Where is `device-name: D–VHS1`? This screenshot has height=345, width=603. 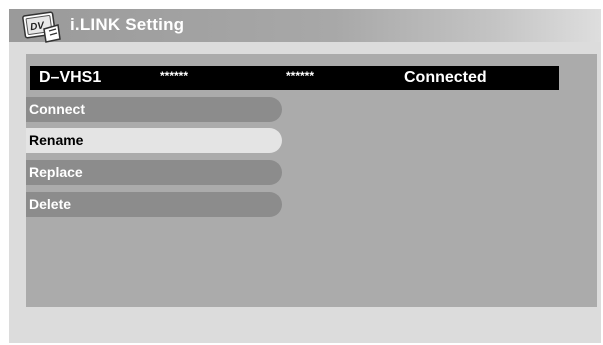 device-name: D–VHS1 is located at coordinates (70, 77).